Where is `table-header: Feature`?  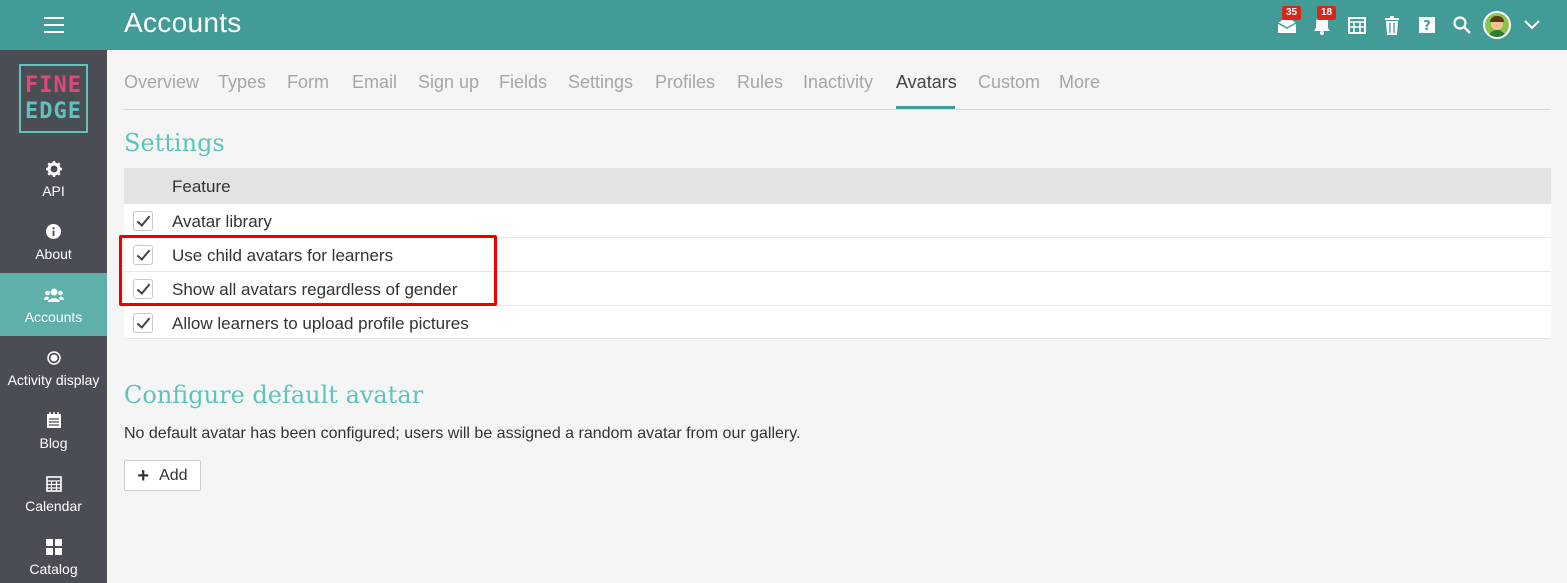 table-header: Feature is located at coordinates (837, 185).